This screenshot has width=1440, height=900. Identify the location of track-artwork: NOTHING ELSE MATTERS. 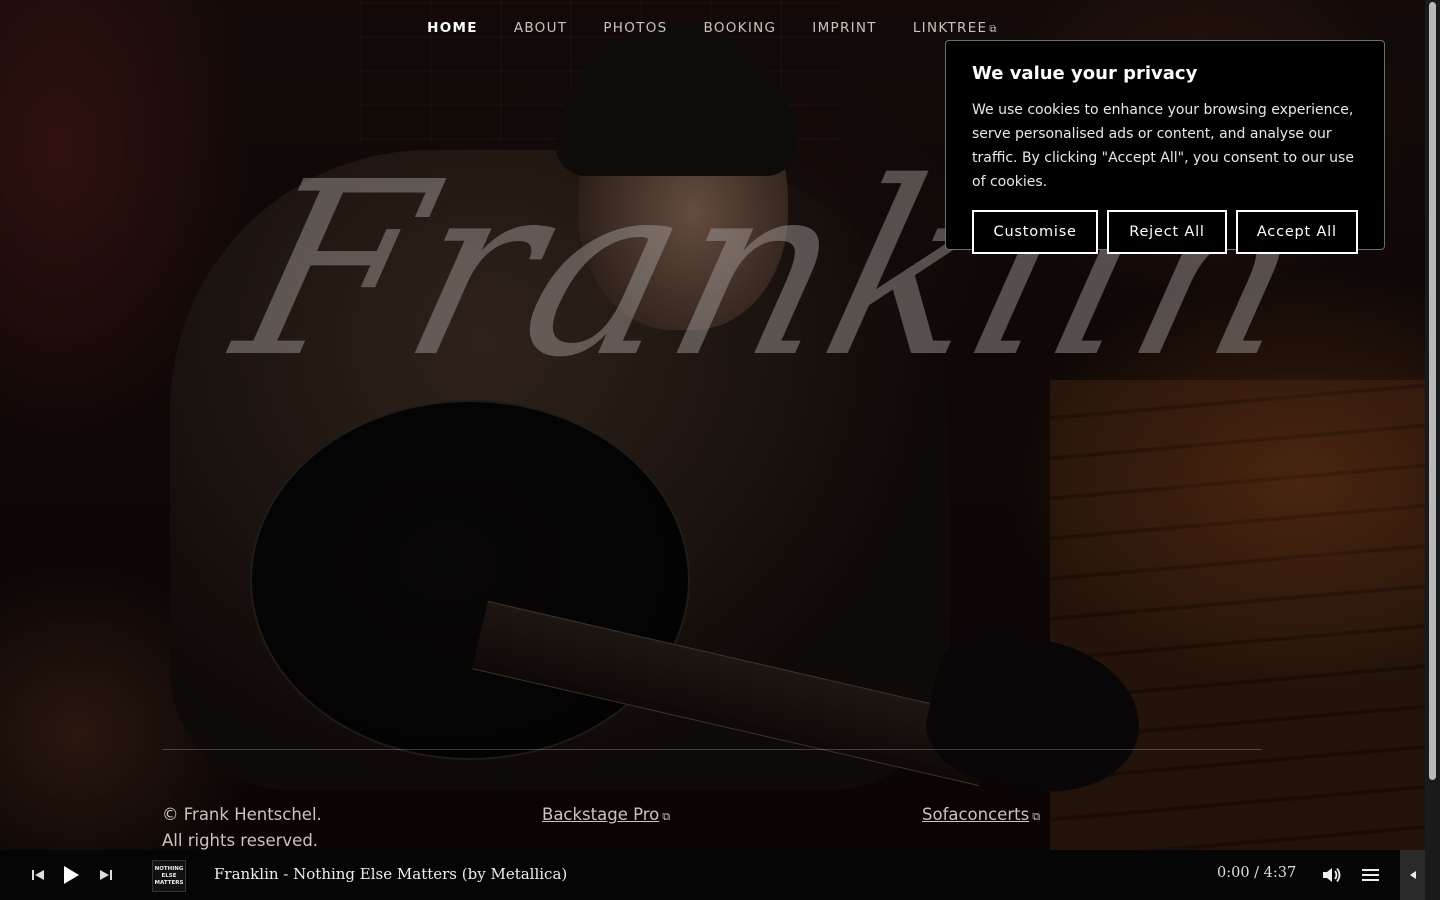
(169, 876).